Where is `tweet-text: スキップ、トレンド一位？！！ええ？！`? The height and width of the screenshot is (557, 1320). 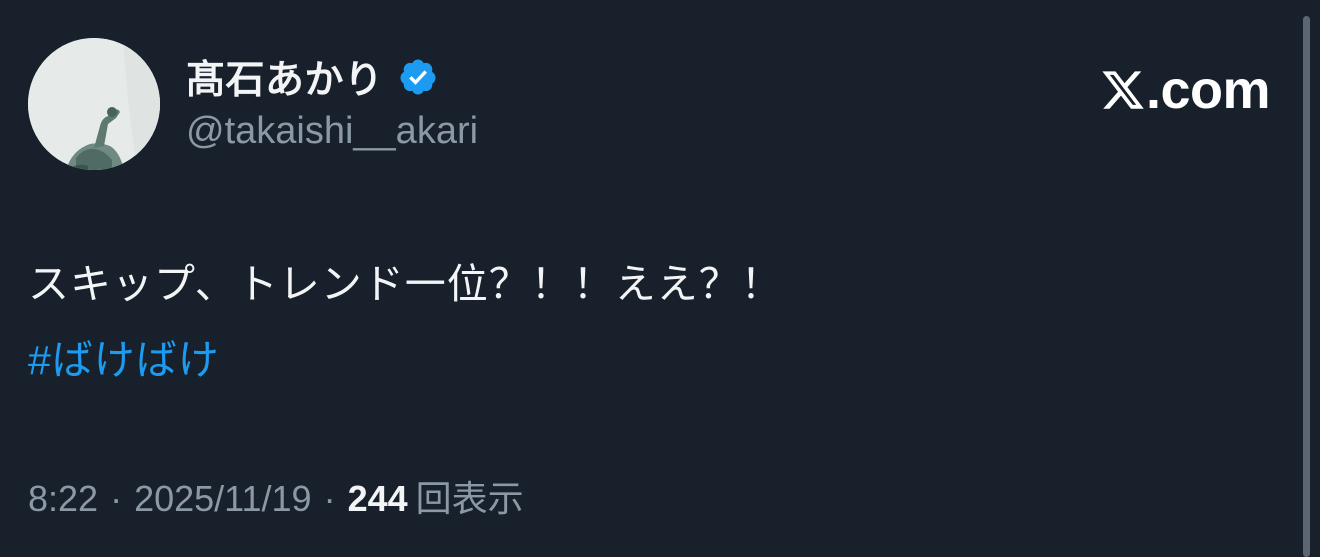 tweet-text: スキップ、トレンド一位？！！ええ？！ is located at coordinates (405, 284).